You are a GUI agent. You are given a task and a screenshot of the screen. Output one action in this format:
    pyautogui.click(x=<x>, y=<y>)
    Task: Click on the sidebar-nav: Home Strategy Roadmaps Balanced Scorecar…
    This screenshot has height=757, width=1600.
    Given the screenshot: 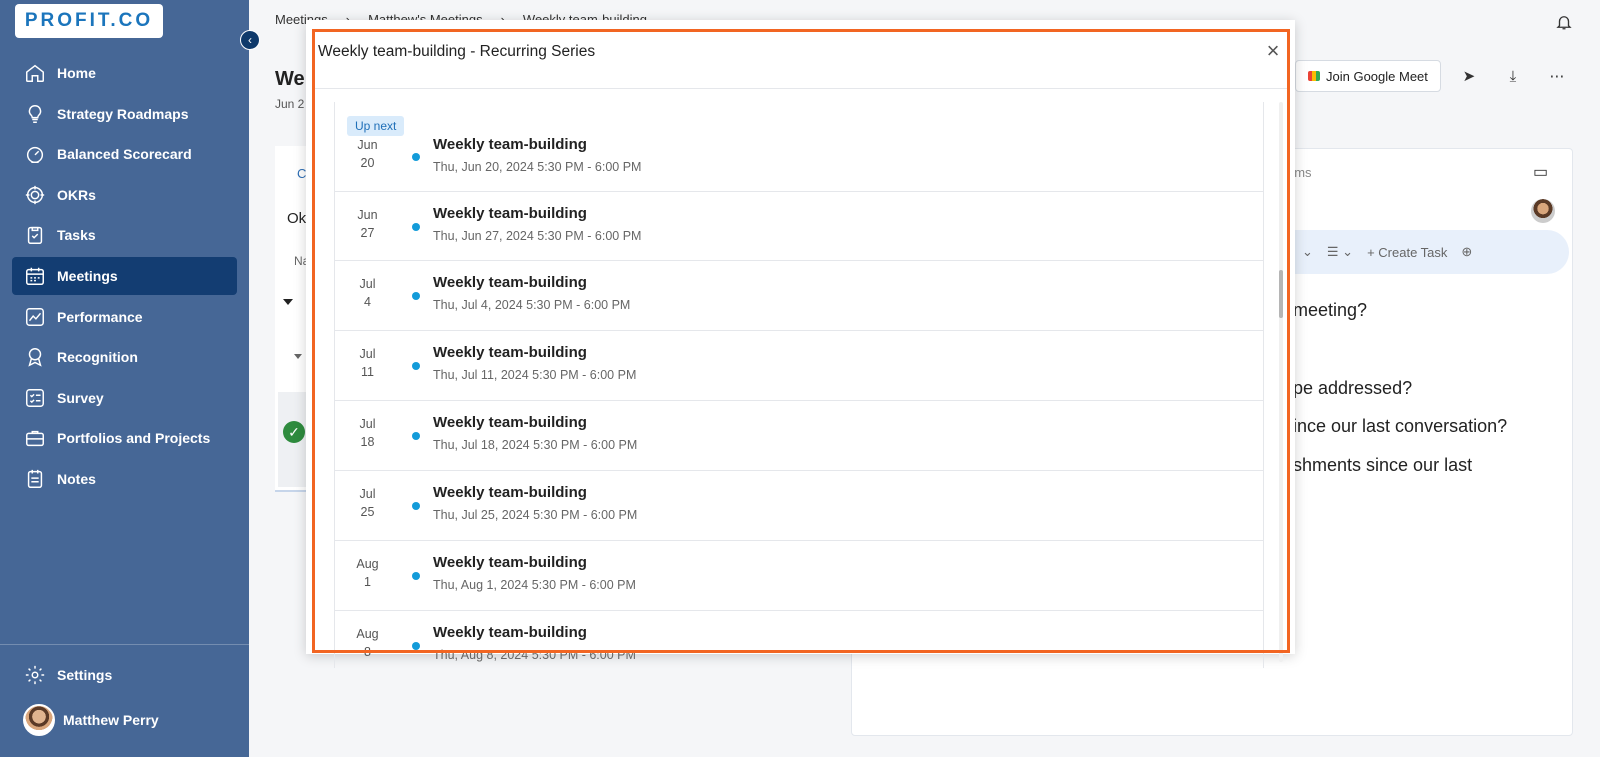 What is the action you would take?
    pyautogui.click(x=124, y=277)
    